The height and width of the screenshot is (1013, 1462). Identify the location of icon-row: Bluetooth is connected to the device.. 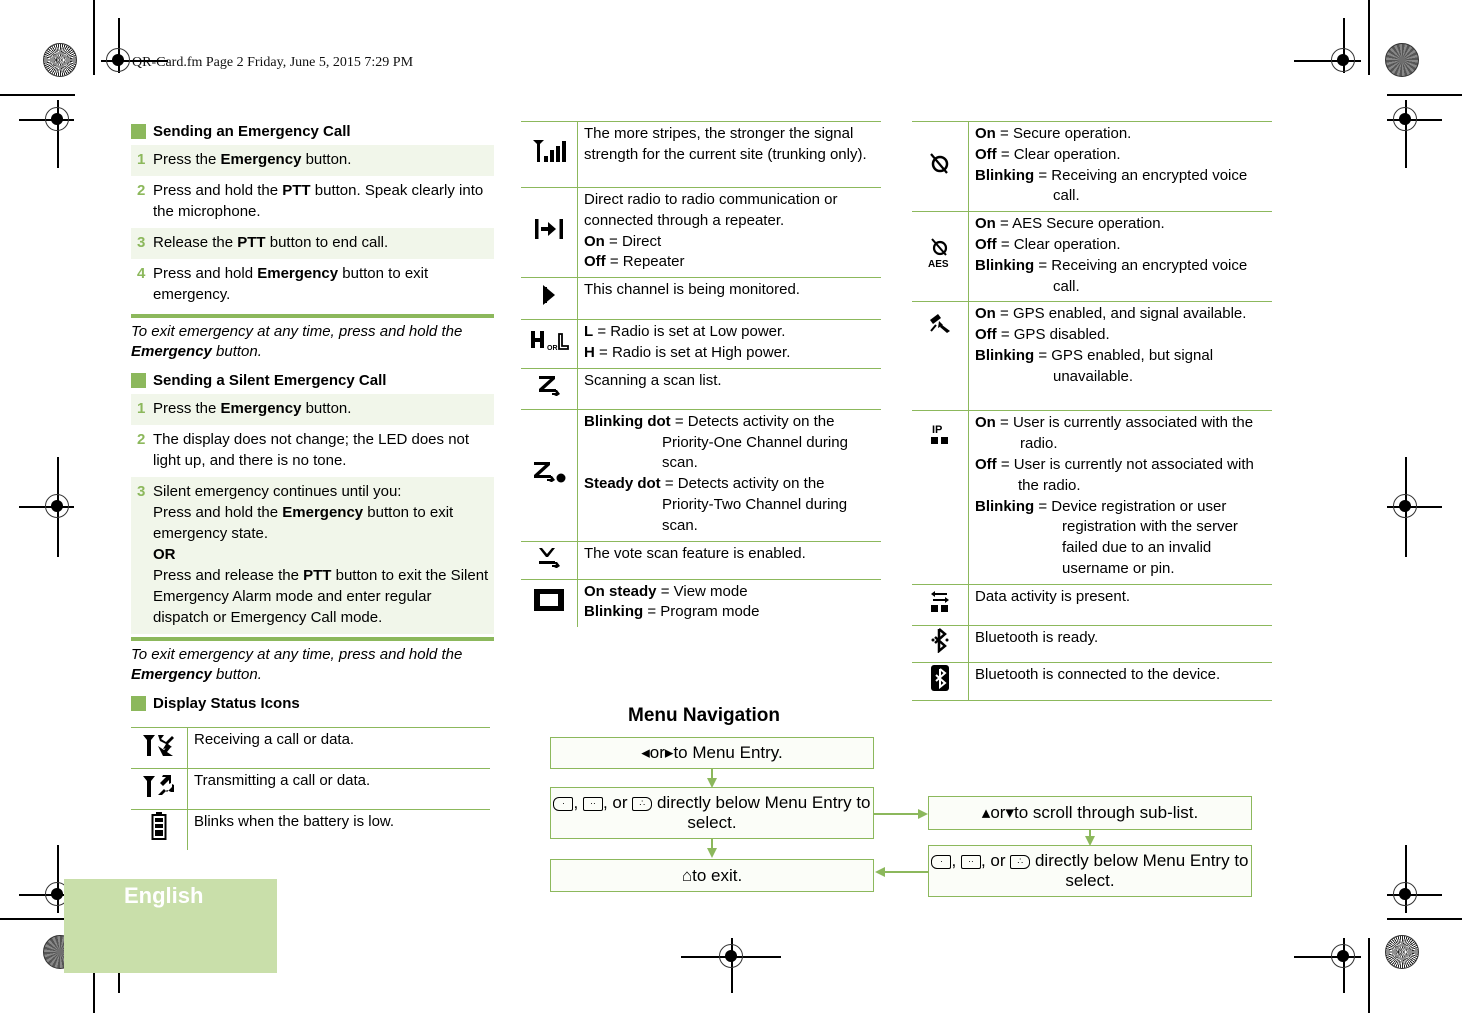
(1092, 681).